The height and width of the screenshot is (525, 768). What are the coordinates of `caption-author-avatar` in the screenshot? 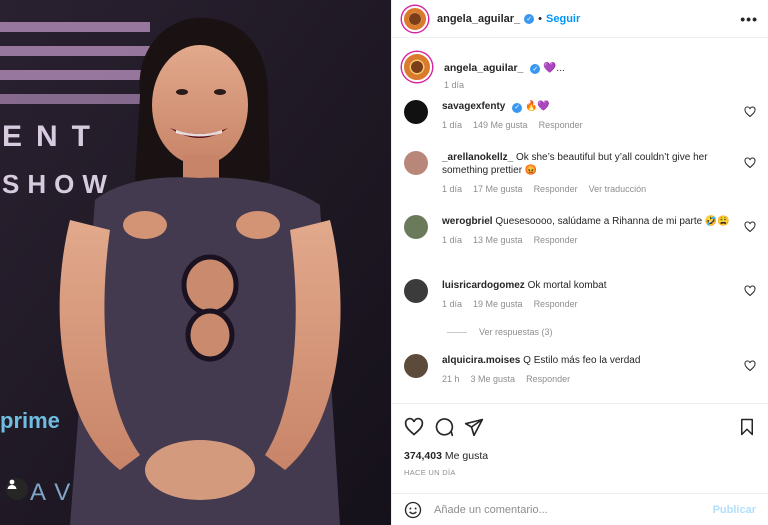 It's located at (417, 67).